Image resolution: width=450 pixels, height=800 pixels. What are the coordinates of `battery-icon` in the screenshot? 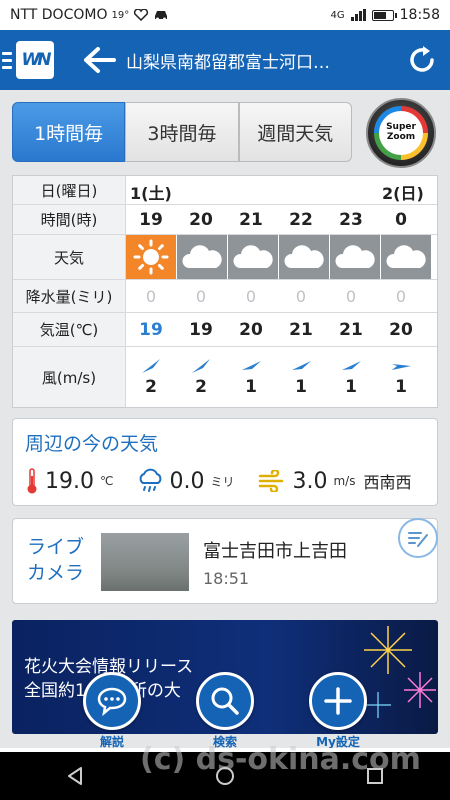 It's located at (384, 15).